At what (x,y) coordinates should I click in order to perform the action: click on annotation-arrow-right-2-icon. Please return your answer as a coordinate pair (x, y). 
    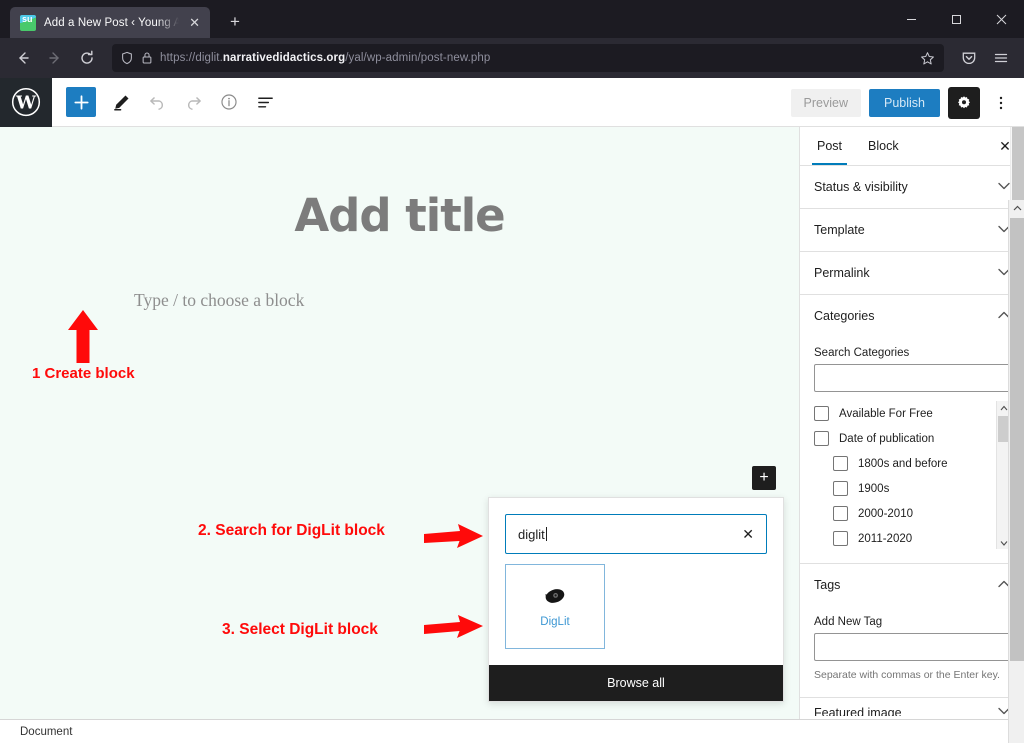
    Looking at the image, I should click on (454, 540).